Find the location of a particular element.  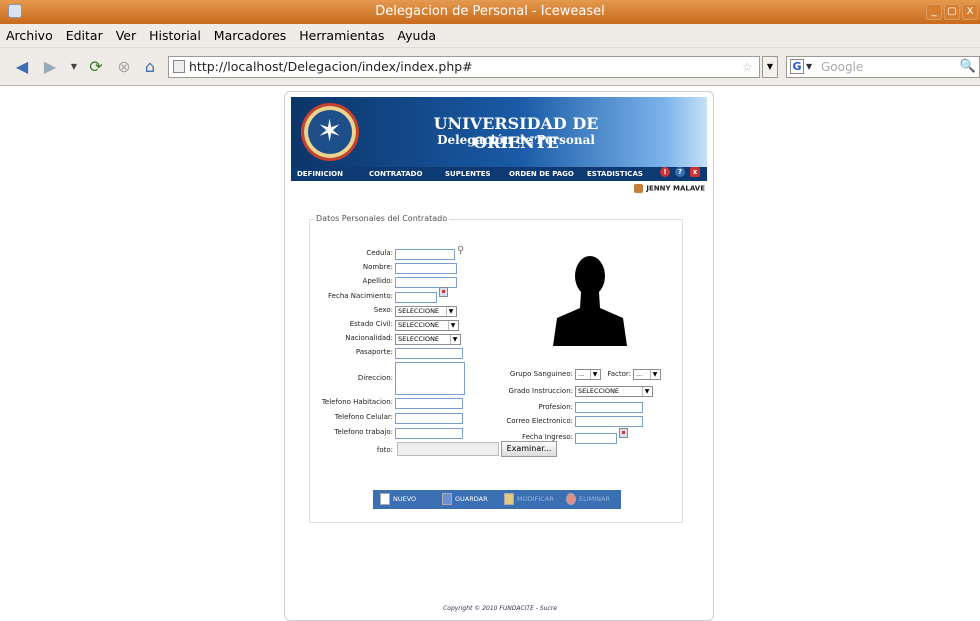

grupo-sanguineo-select: ... ▼ is located at coordinates (588, 374).